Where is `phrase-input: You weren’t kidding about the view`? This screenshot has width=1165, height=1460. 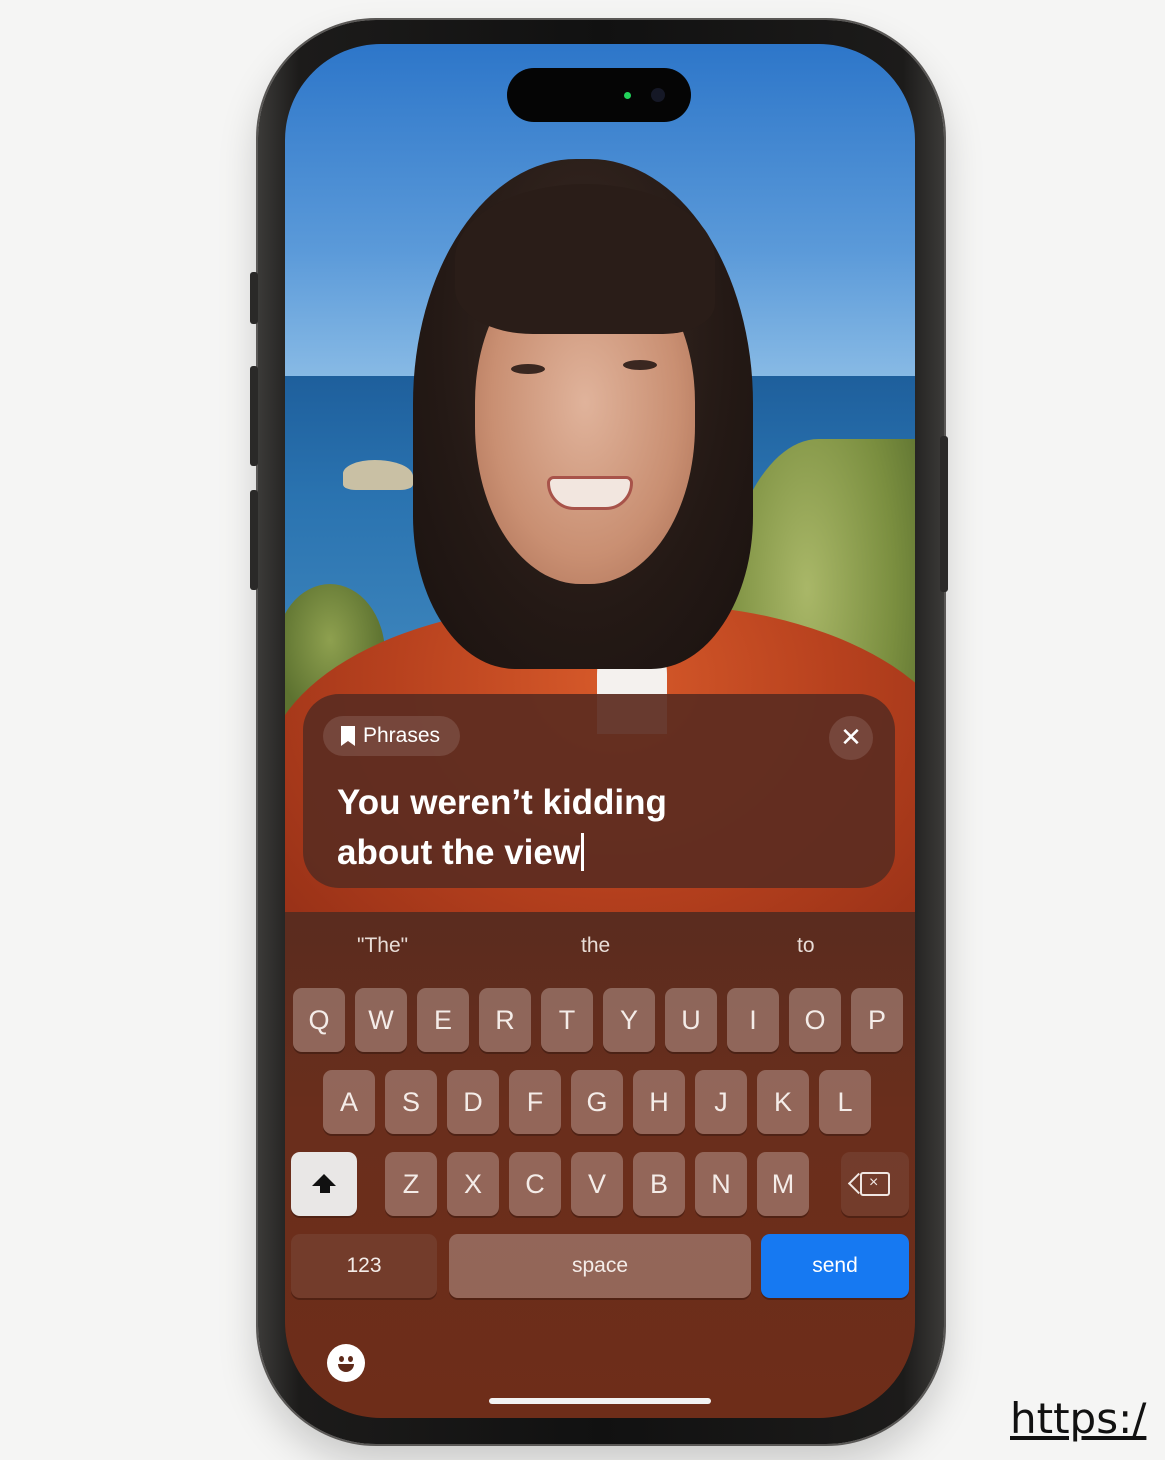
phrase-input: You weren’t kidding about the view is located at coordinates (597, 828).